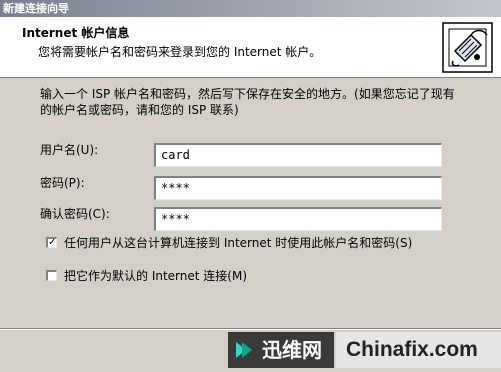  Describe the element at coordinates (51, 275) in the screenshot. I see `default-connection-checkbox` at that location.